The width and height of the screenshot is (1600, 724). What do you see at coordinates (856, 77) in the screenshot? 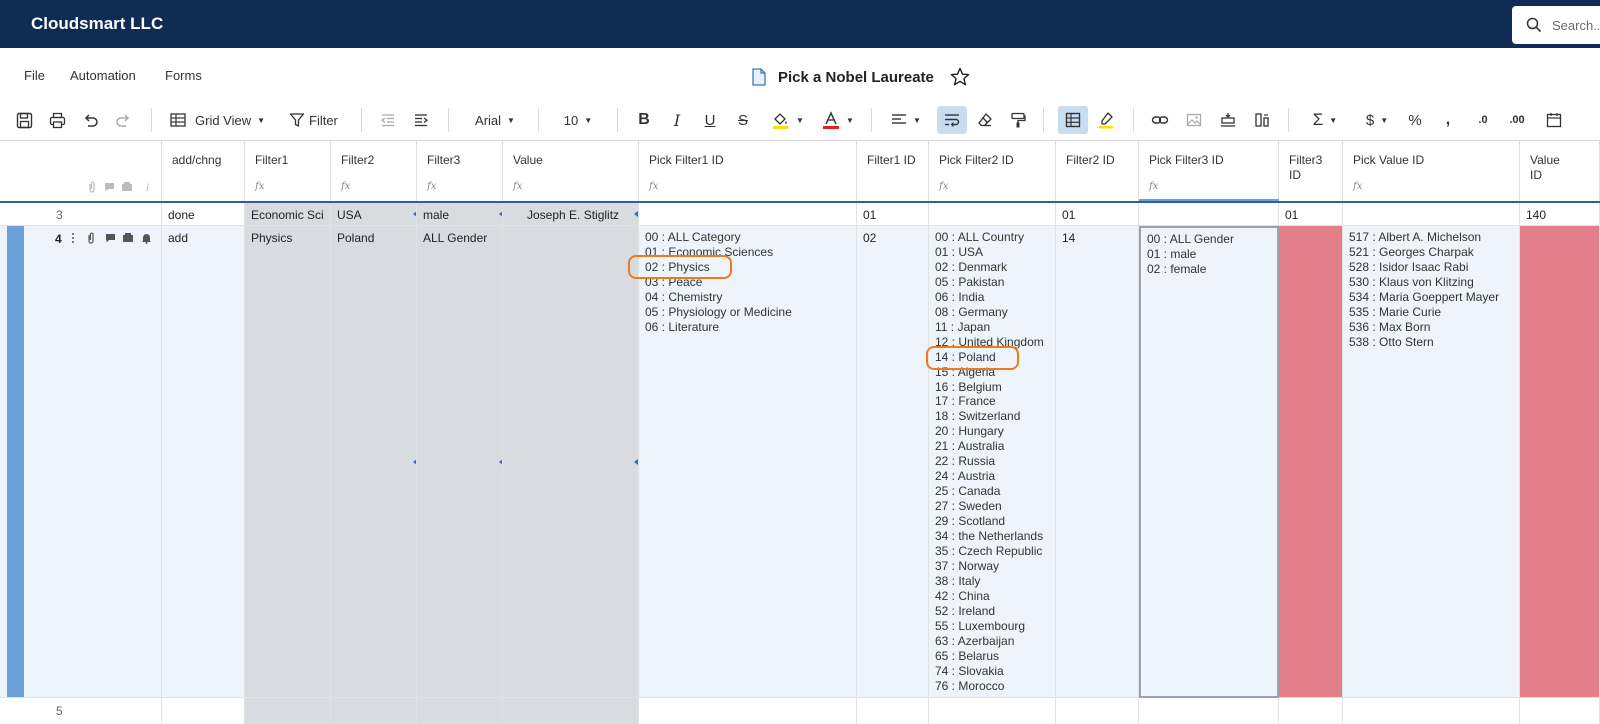
I see `sheet-title: Pick a Nobel Laureate` at bounding box center [856, 77].